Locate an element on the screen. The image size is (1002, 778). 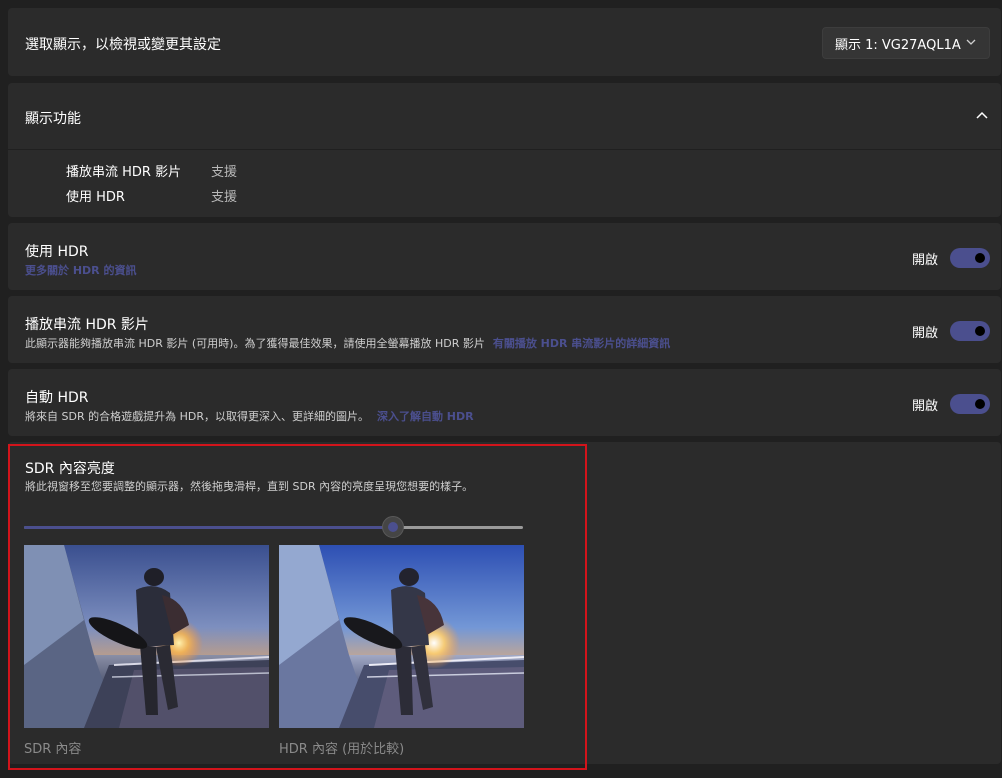
sdr-brightness-slider is located at coordinates (273, 527).